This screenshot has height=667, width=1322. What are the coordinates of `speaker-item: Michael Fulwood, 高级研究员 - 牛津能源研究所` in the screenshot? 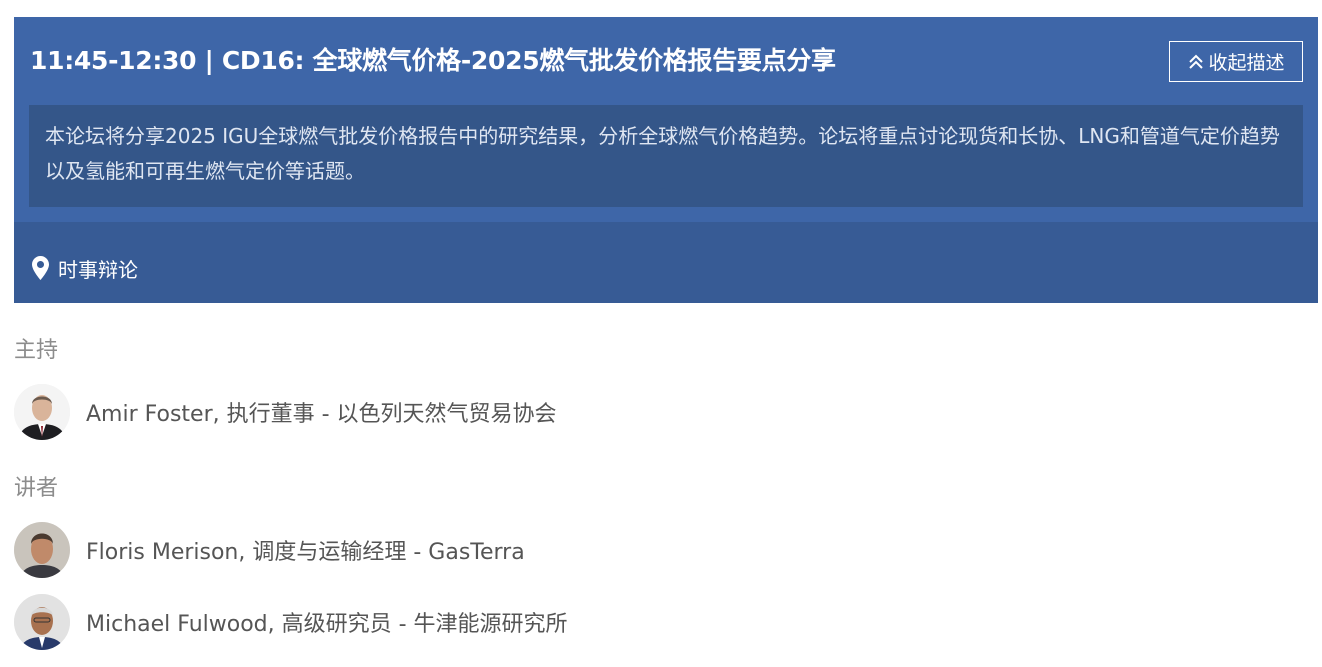 It's located at (291, 622).